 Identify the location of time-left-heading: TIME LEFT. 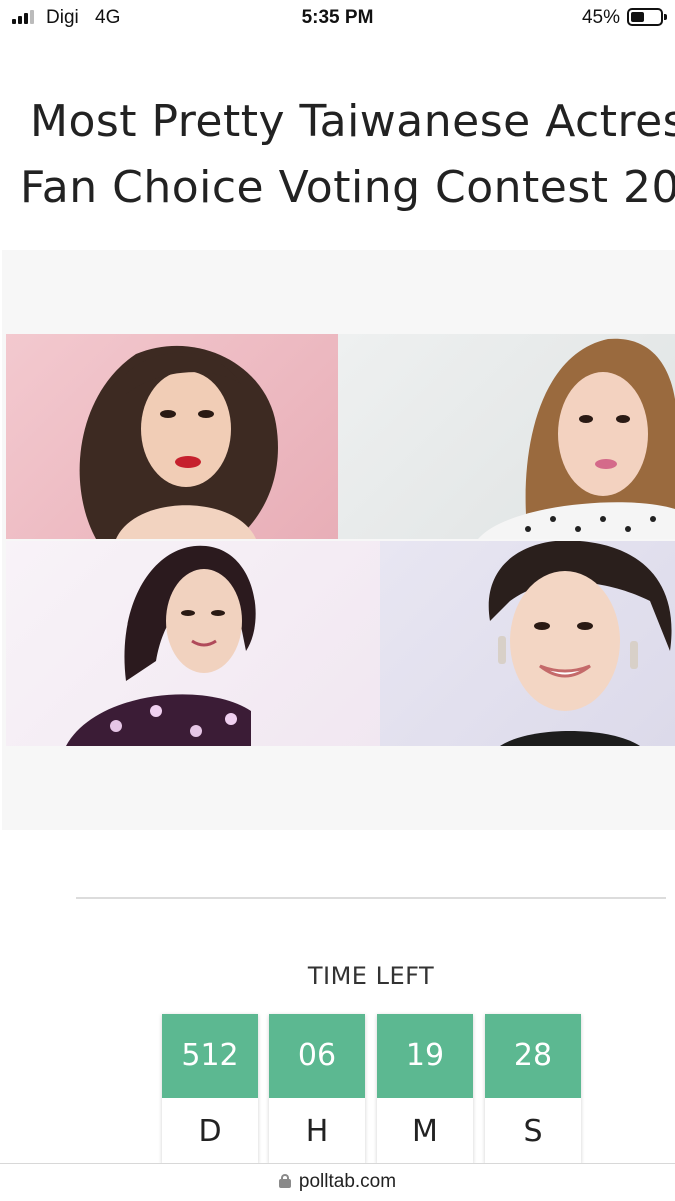
(371, 976).